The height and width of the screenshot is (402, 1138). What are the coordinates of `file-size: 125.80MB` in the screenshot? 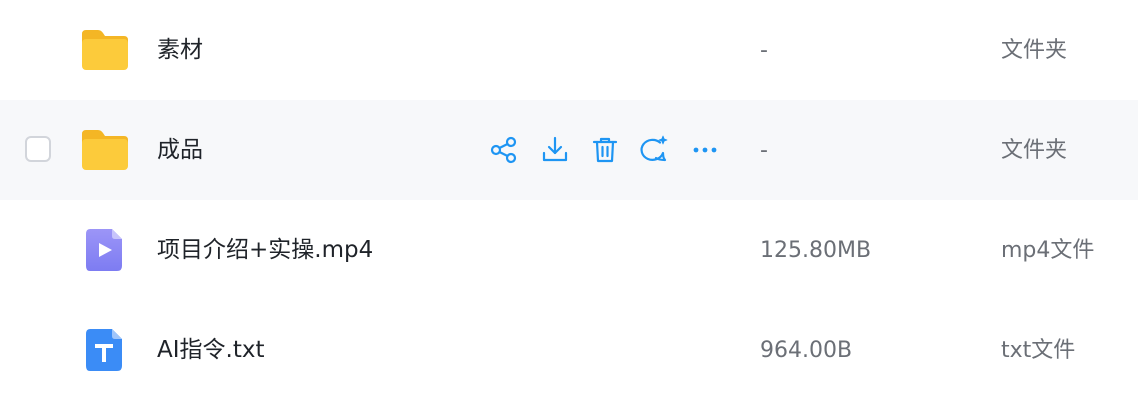 It's located at (816, 250).